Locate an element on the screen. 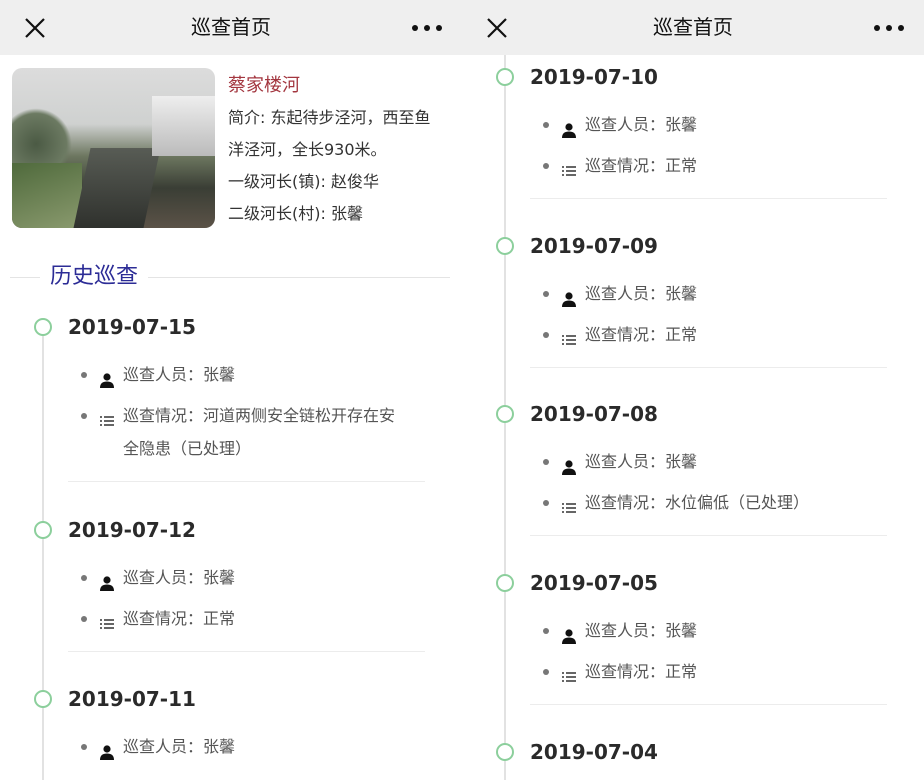 Image resolution: width=924 pixels, height=780 pixels. record-date: 2019-07-04 is located at coordinates (594, 752).